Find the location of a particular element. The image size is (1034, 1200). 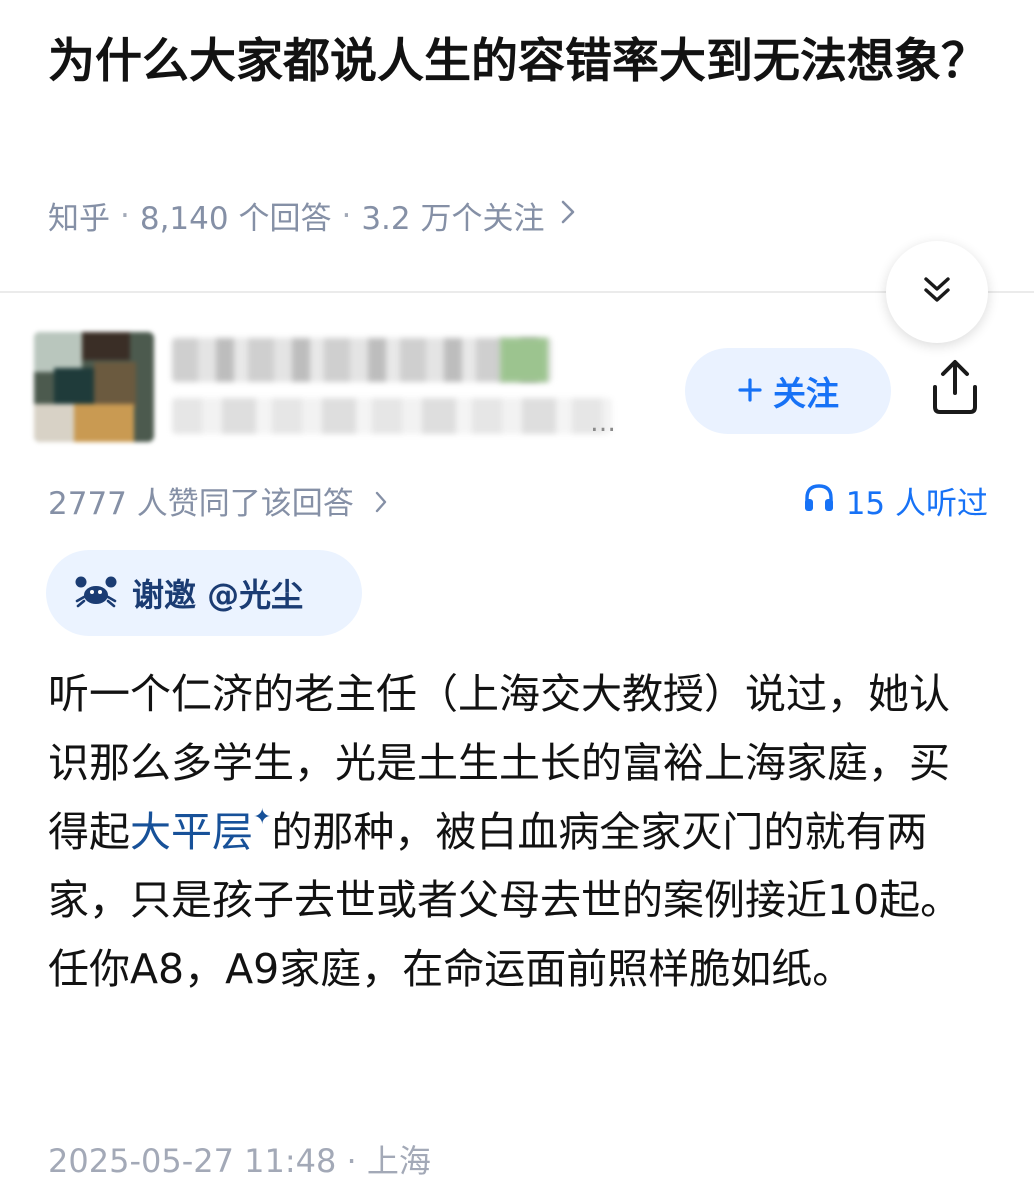

author-name-redacted is located at coordinates (362, 360).